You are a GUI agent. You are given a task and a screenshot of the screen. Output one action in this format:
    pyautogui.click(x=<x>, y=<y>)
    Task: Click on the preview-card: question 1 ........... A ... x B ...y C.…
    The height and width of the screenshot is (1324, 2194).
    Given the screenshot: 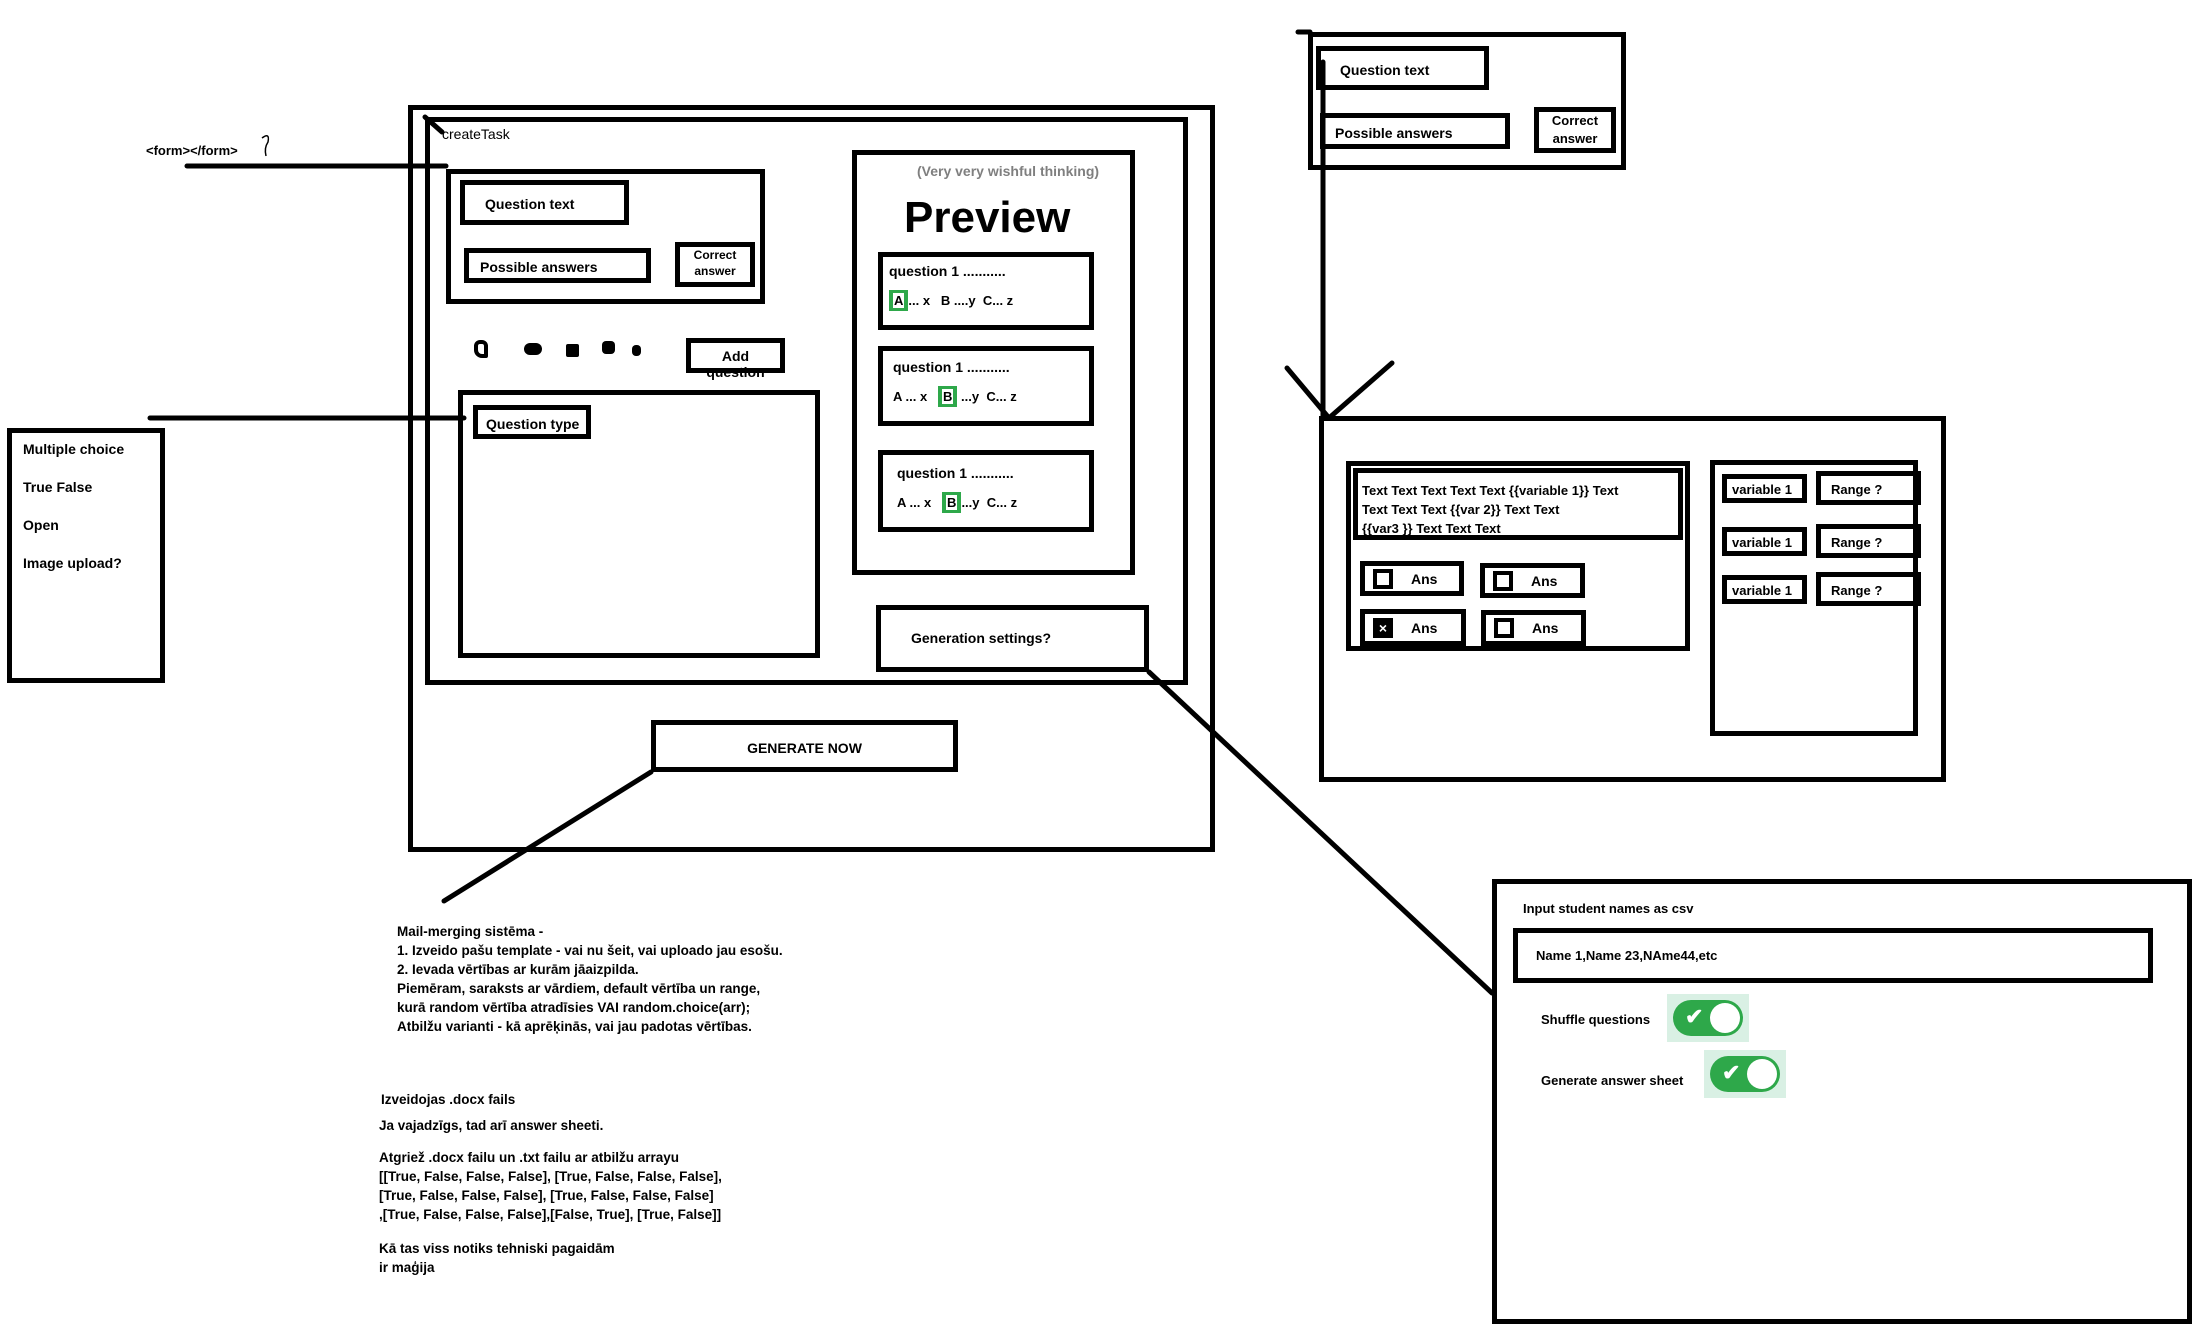 What is the action you would take?
    pyautogui.click(x=986, y=386)
    